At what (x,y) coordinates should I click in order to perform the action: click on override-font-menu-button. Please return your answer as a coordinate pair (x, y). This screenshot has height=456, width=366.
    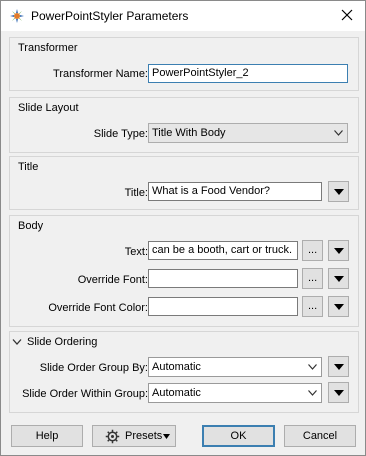
    Looking at the image, I should click on (338, 278).